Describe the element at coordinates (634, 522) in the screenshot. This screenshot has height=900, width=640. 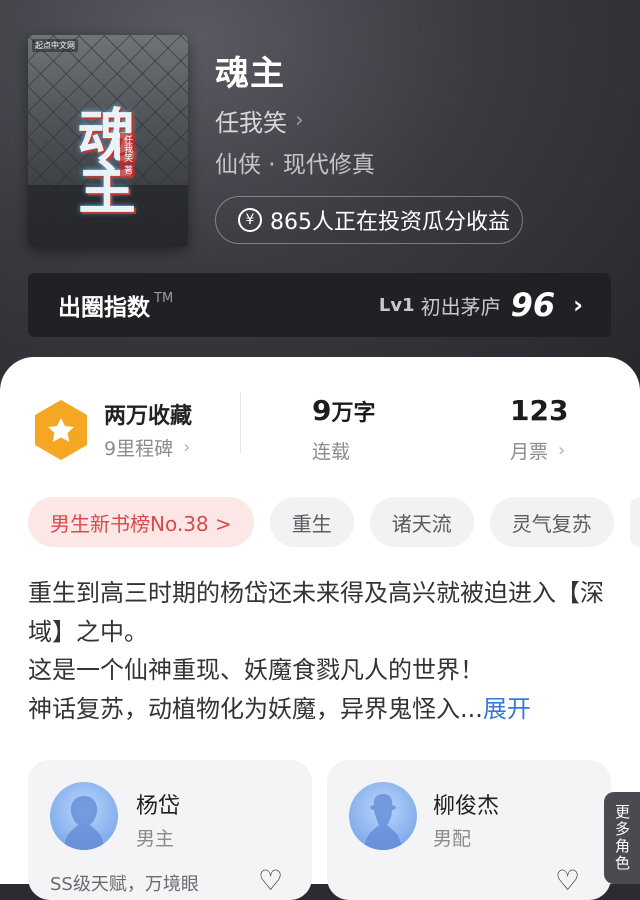
I see `tag-item-partial` at that location.